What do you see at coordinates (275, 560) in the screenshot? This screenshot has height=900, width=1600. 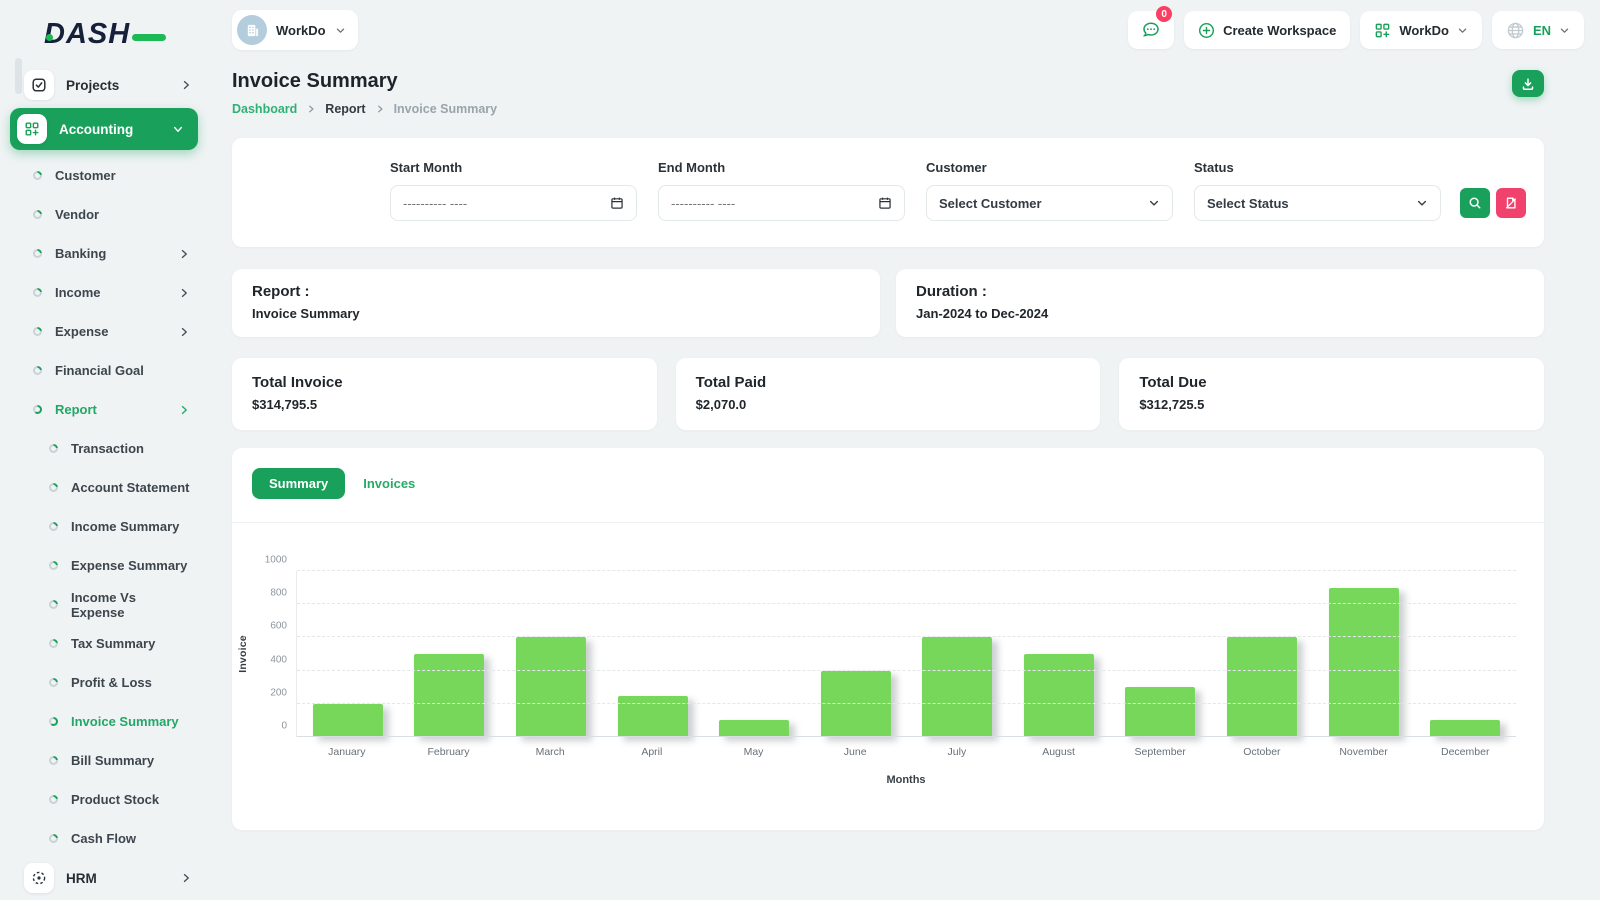 I see `y-tick-label: 1000` at bounding box center [275, 560].